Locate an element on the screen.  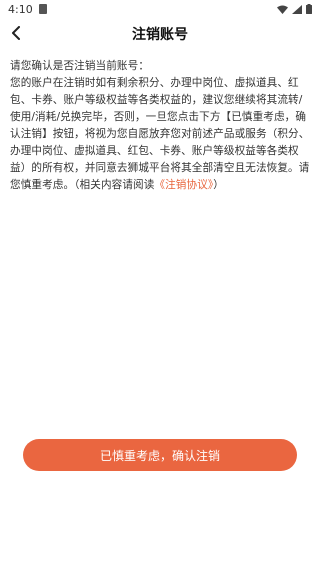
page-title: 注销账号 is located at coordinates (160, 35).